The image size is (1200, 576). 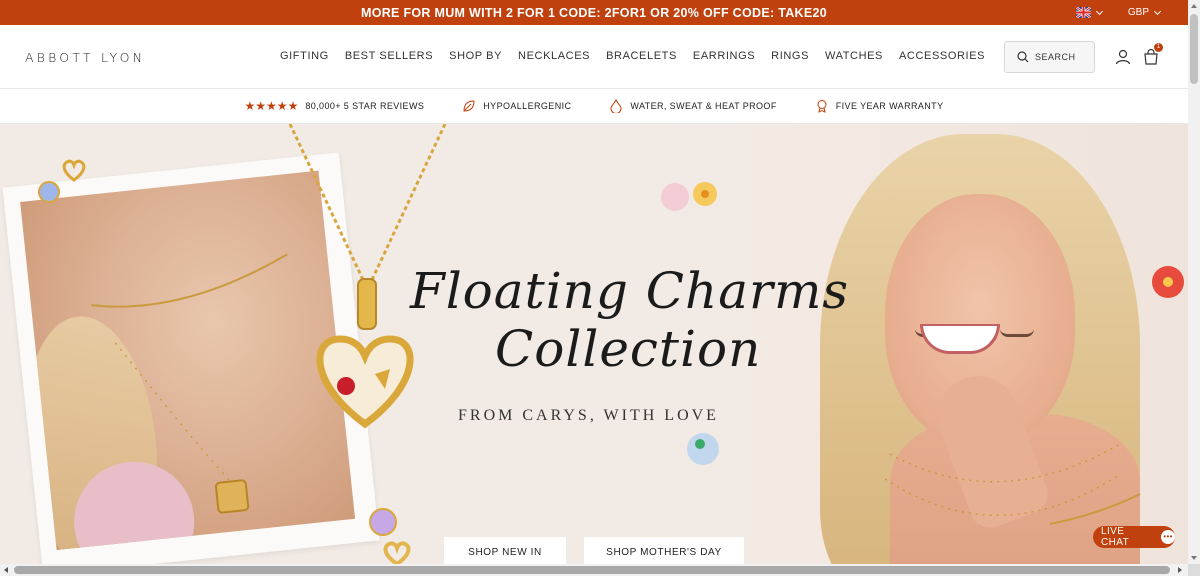 I want to click on locale-controls: GBP, so click(x=1118, y=12).